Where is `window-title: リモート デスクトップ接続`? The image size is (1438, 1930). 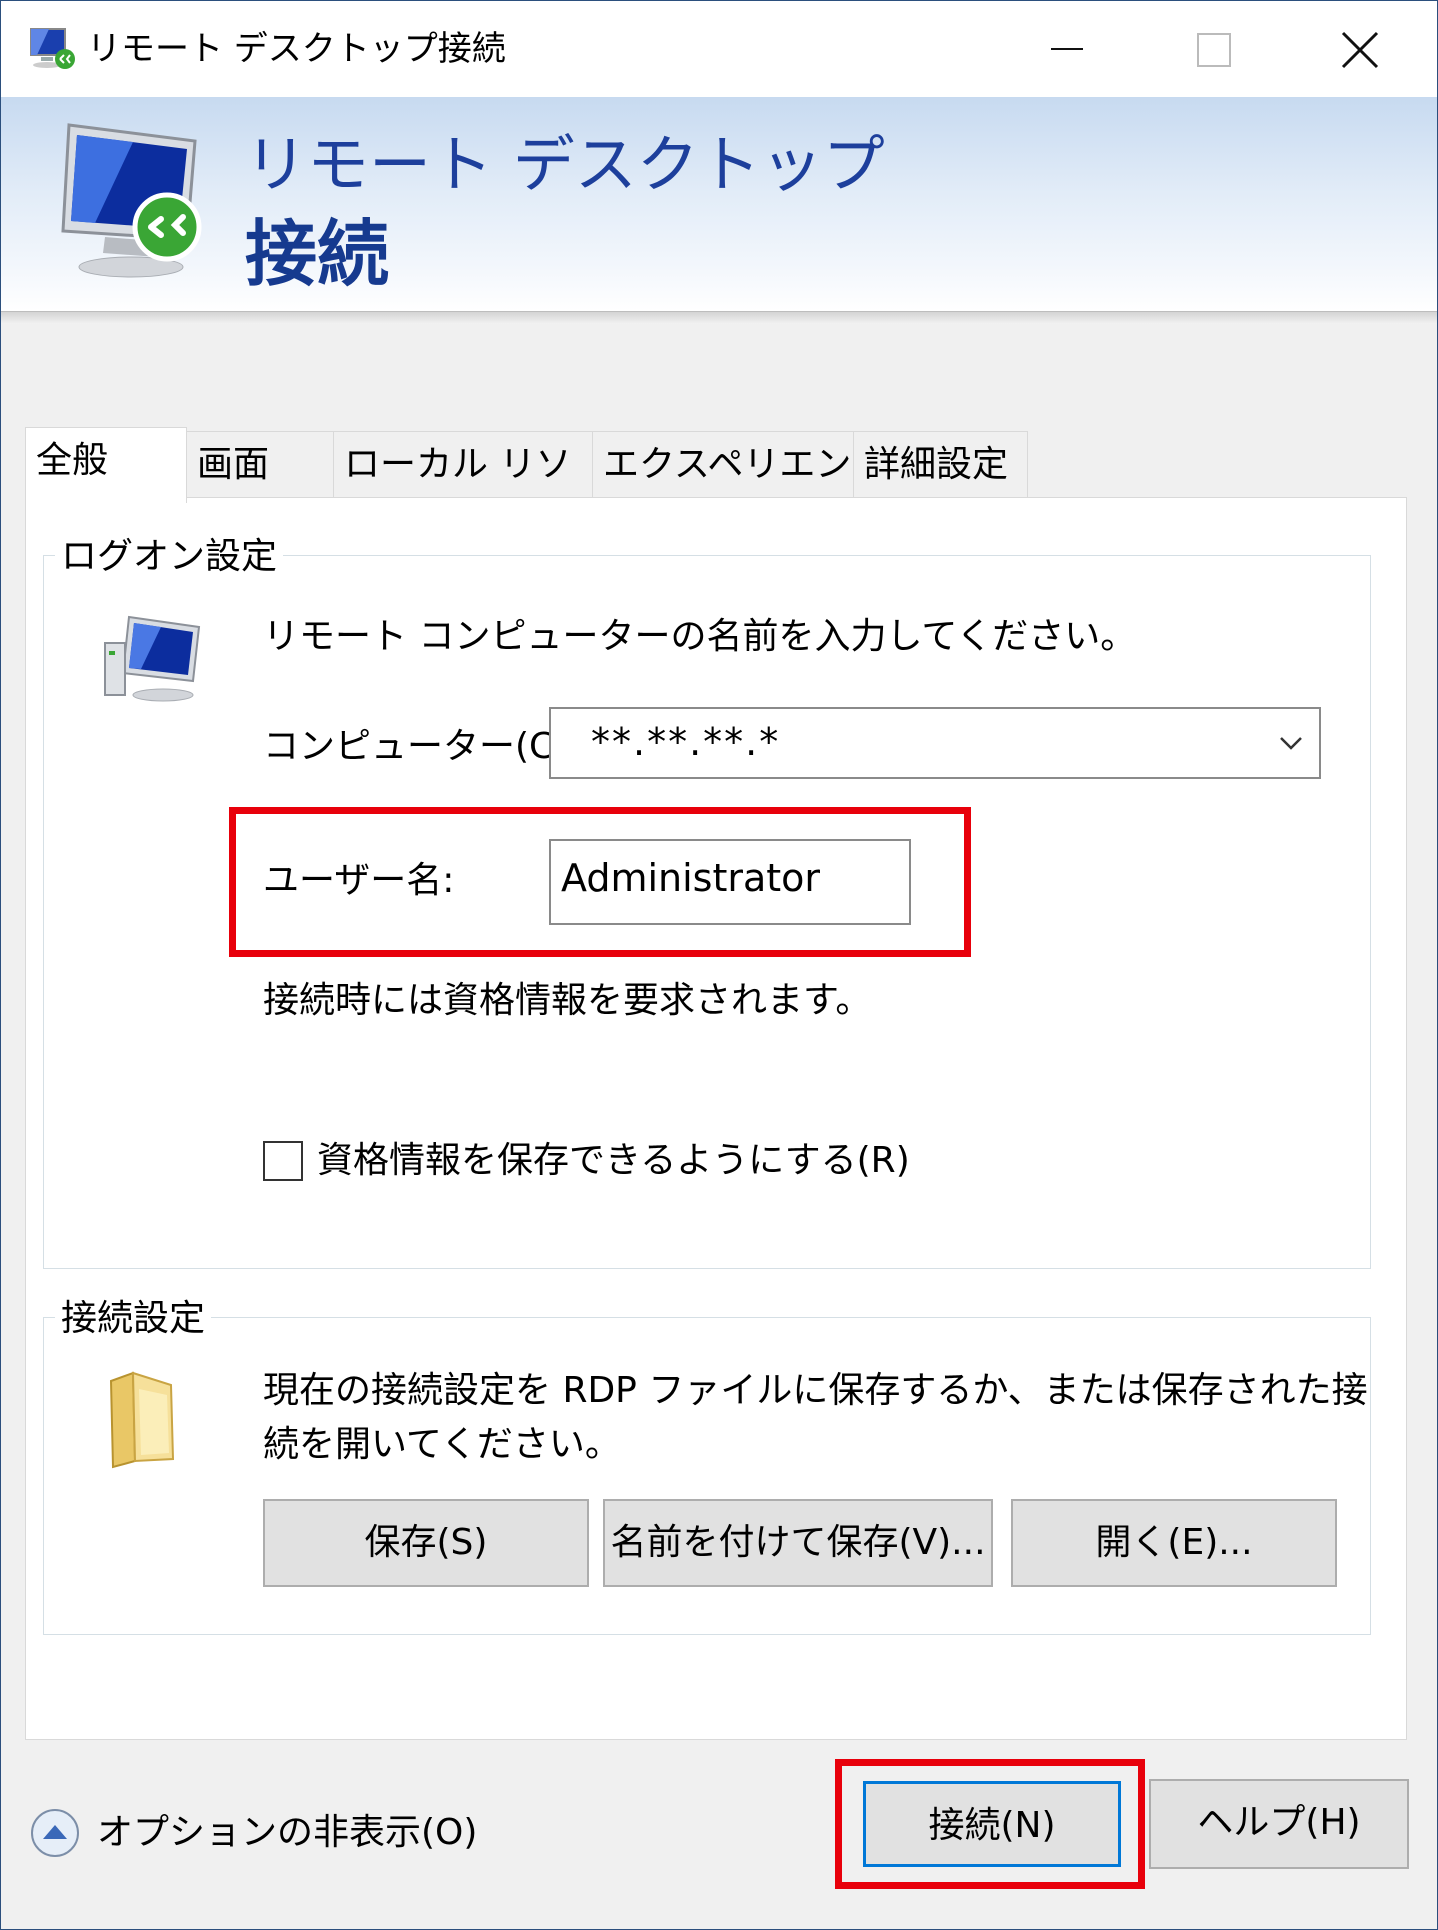 window-title: リモート デスクトップ接続 is located at coordinates (296, 49).